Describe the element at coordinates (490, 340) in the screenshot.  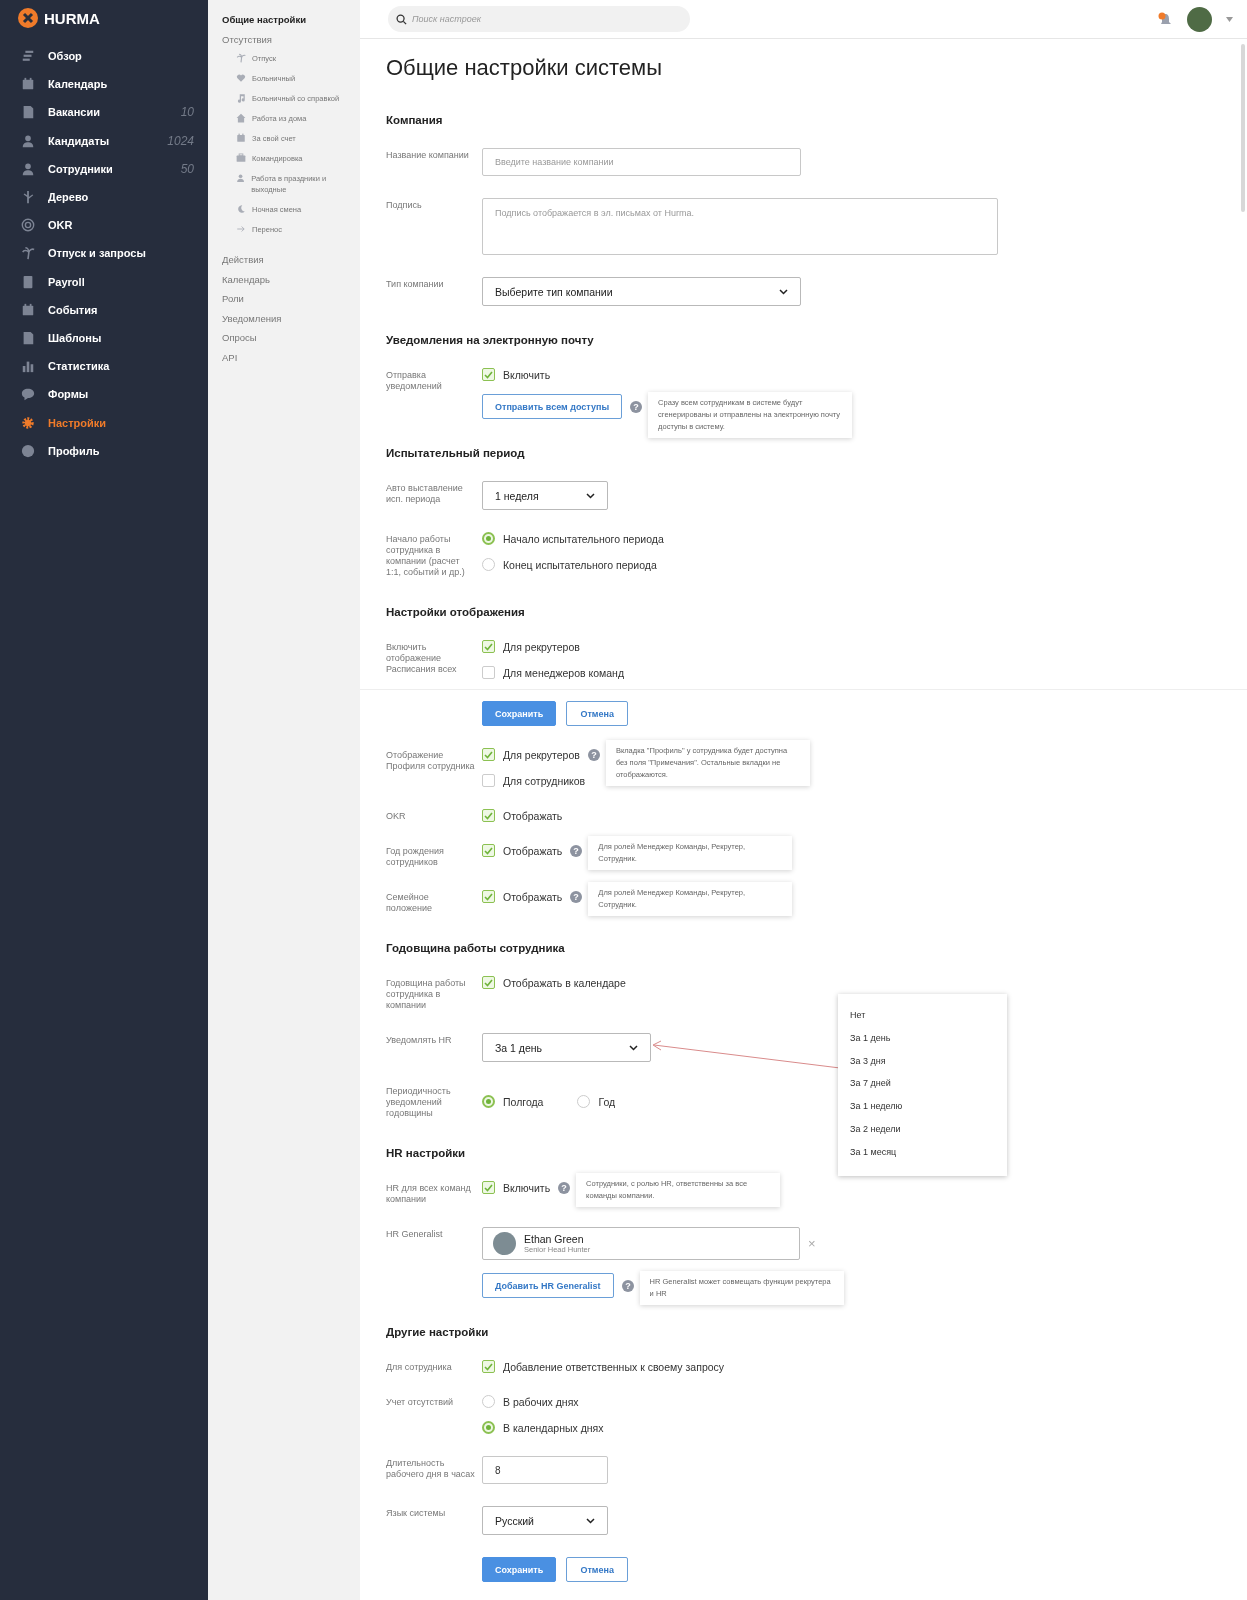
I see `section-title: Уведомления на электронную почту` at that location.